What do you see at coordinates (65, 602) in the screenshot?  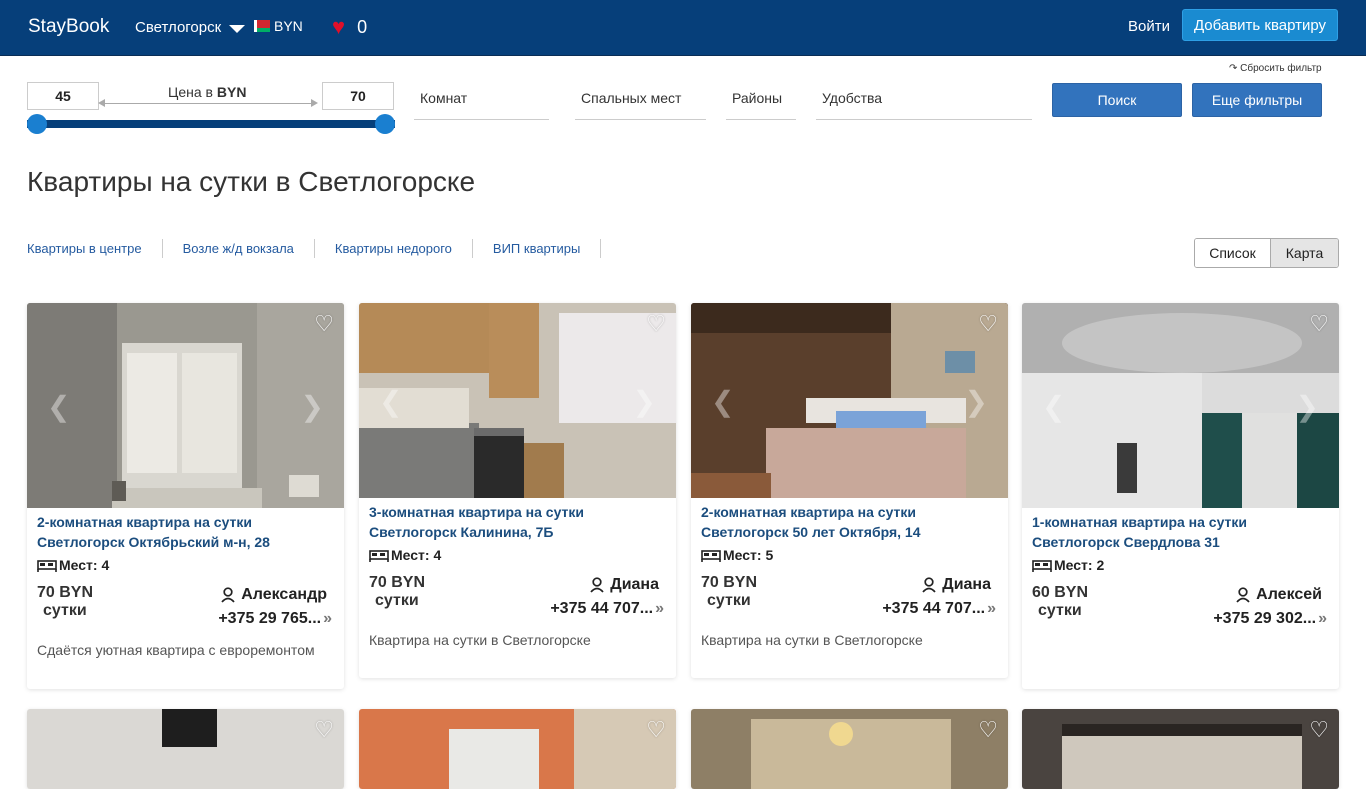 I see `listing-price: 70 BYN сутки` at bounding box center [65, 602].